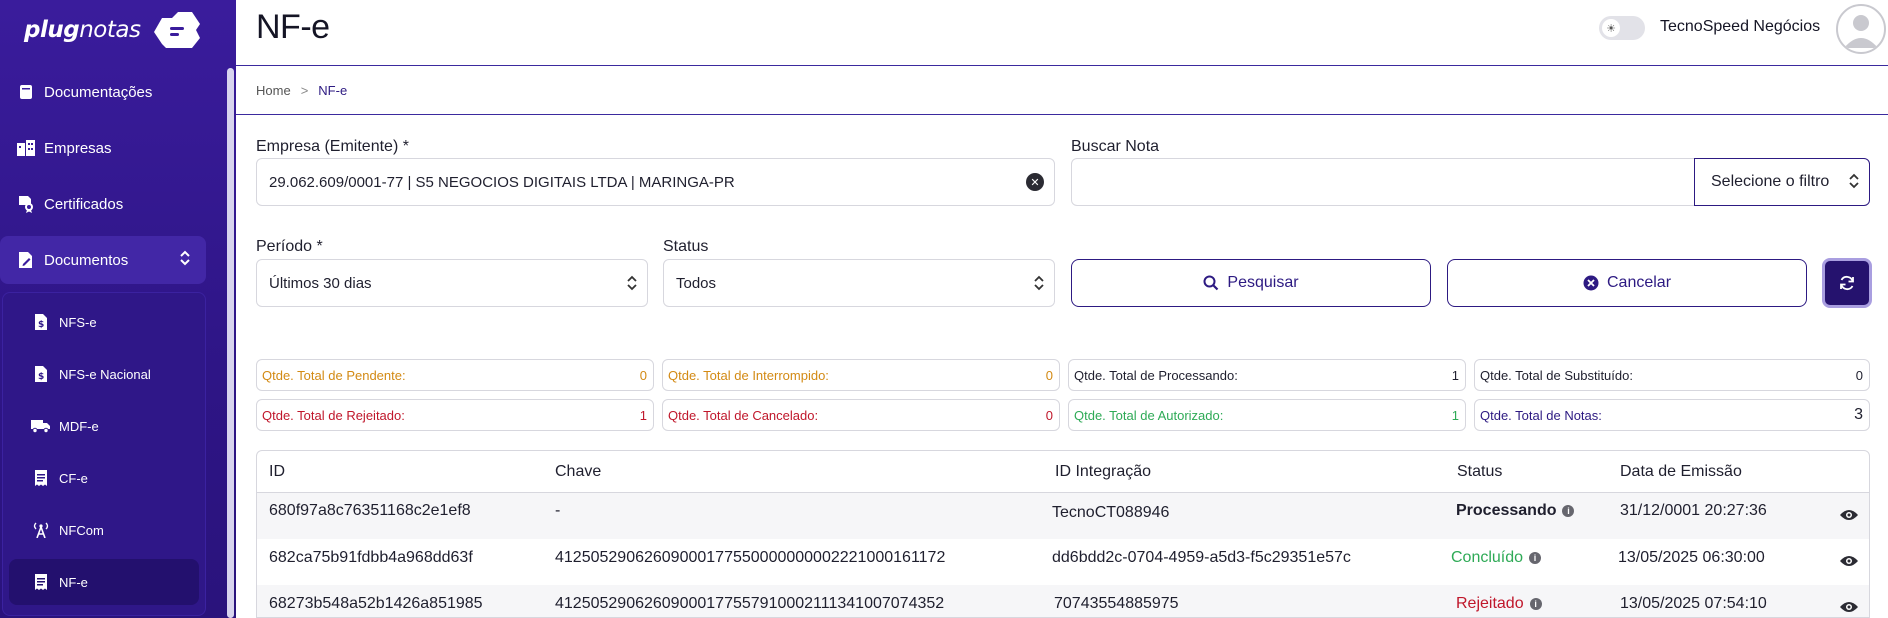 This screenshot has height=618, width=1888. Describe the element at coordinates (104, 582) in the screenshot. I see `sidebar-item-nfe: NF-e` at that location.